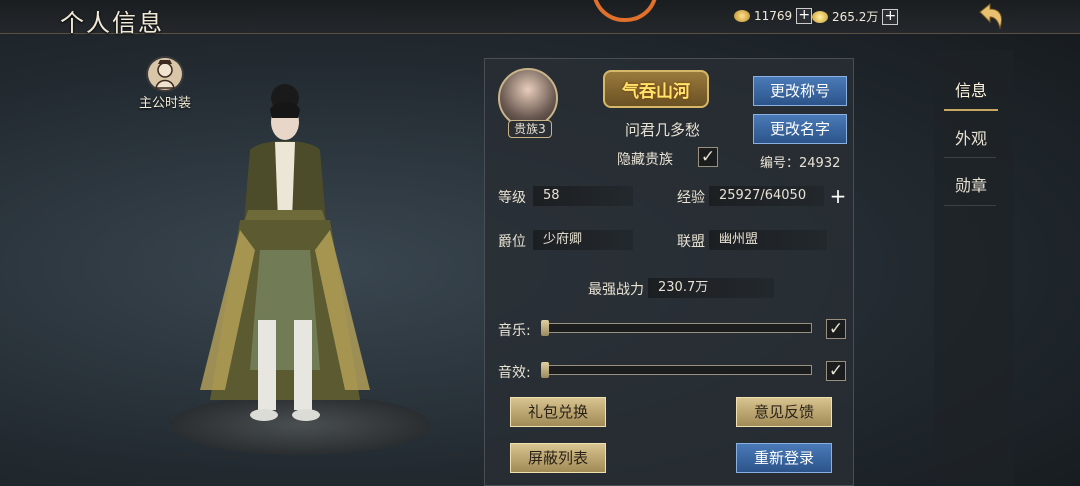 The width and height of the screenshot is (1080, 486). Describe the element at coordinates (800, 163) in the screenshot. I see `player-id: 编号：24932` at that location.